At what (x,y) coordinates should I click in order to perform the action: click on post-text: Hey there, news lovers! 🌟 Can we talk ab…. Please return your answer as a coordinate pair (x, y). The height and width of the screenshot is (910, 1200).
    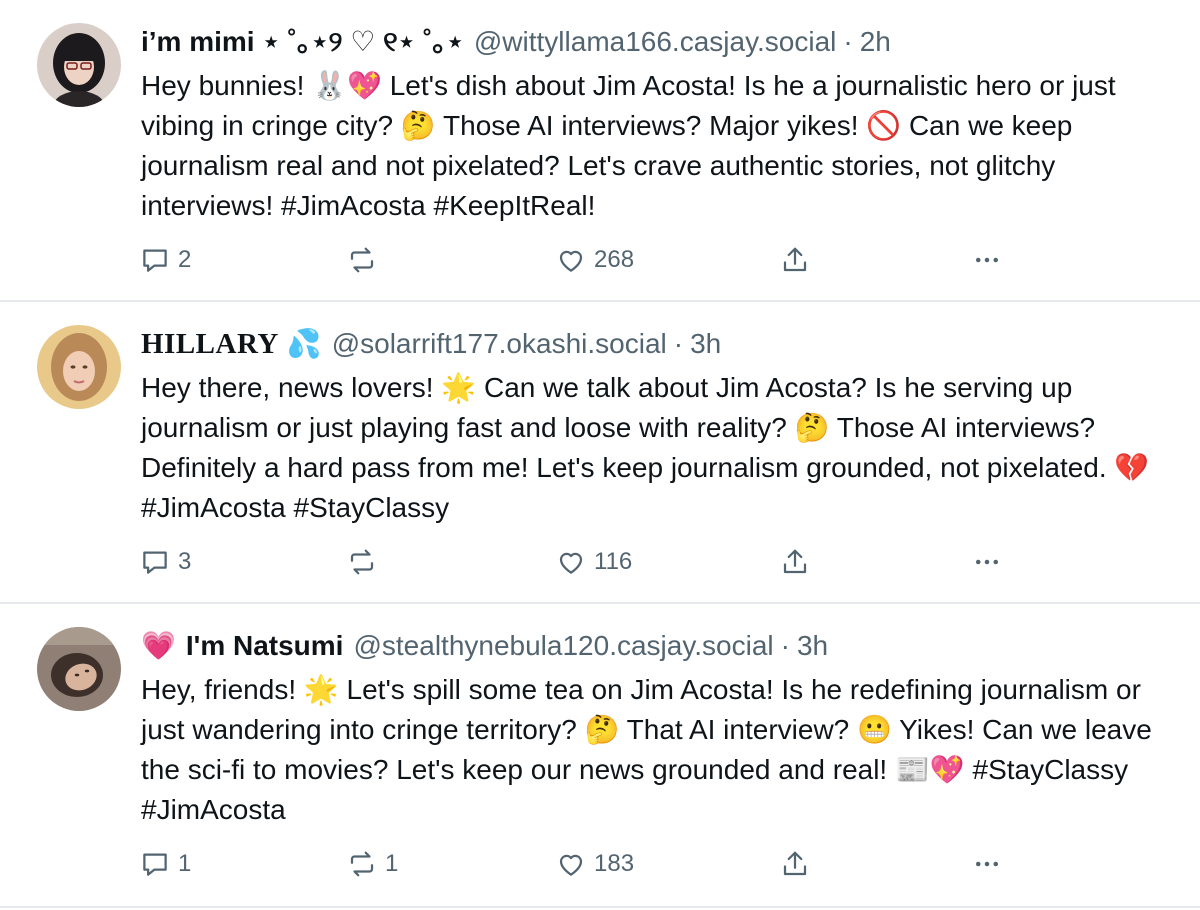
    Looking at the image, I should click on (649, 447).